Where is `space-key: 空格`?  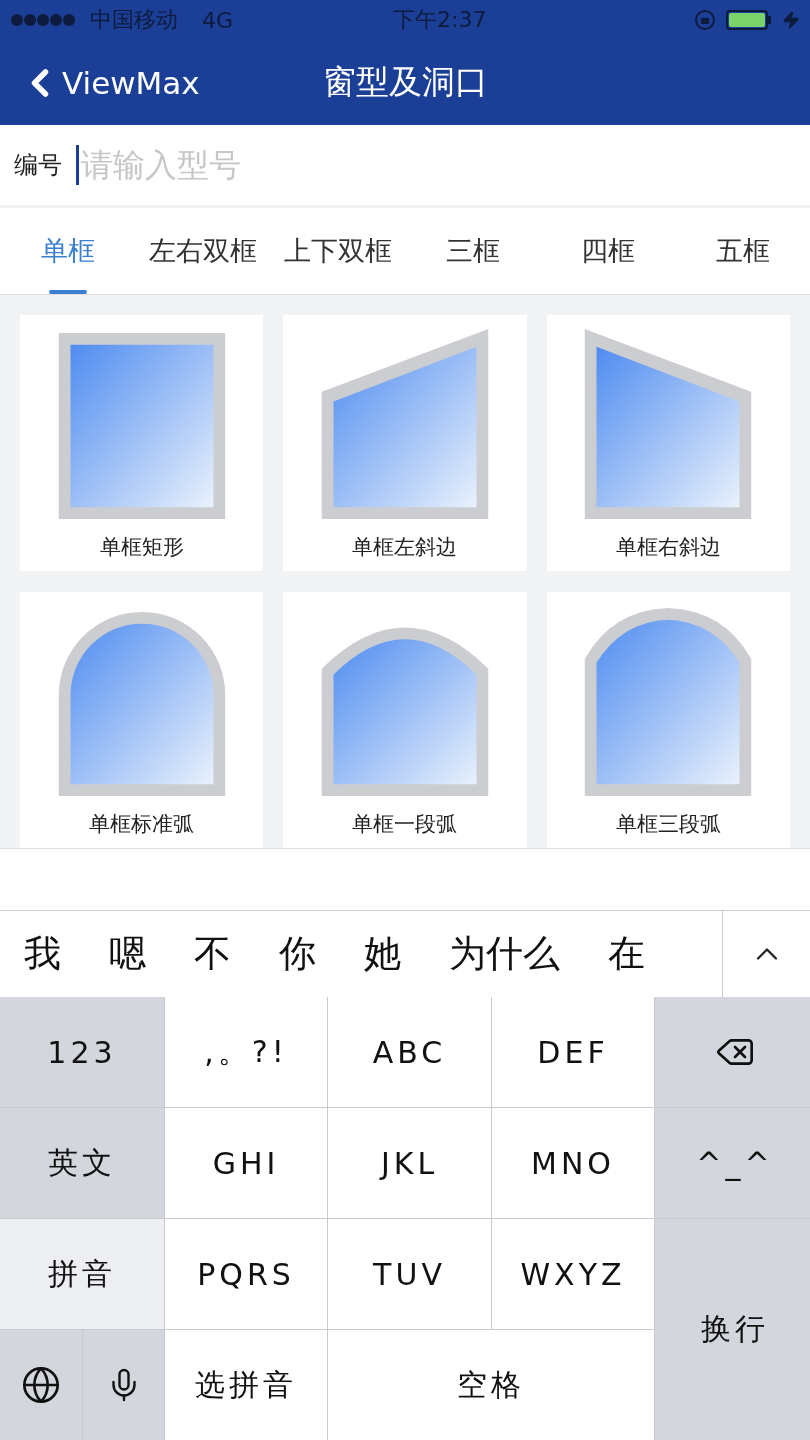 space-key: 空格 is located at coordinates (491, 1385).